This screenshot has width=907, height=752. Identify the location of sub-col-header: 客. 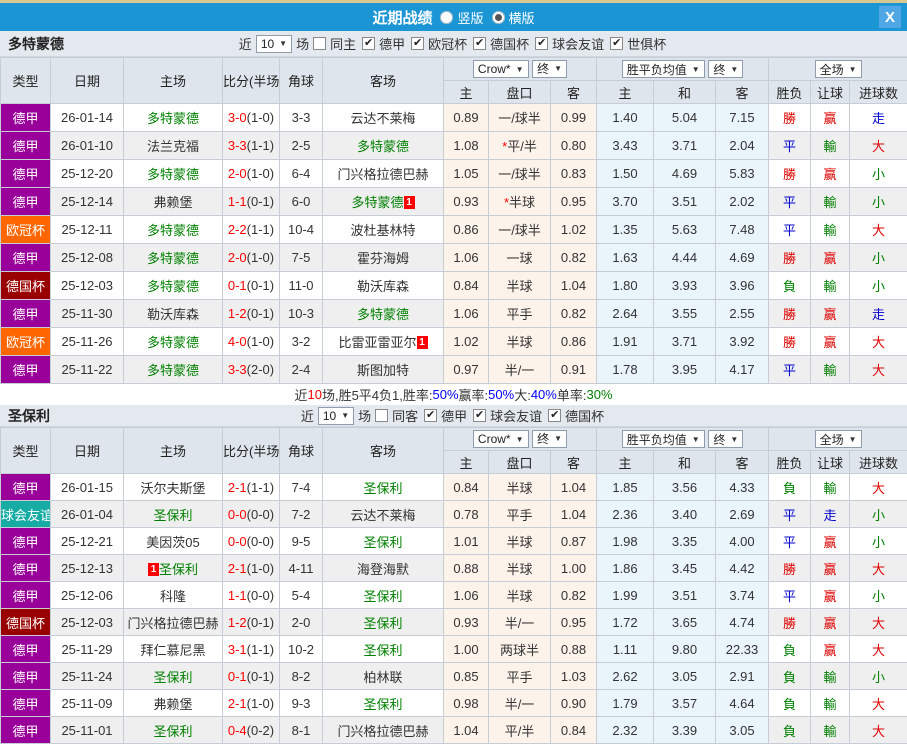
(573, 462).